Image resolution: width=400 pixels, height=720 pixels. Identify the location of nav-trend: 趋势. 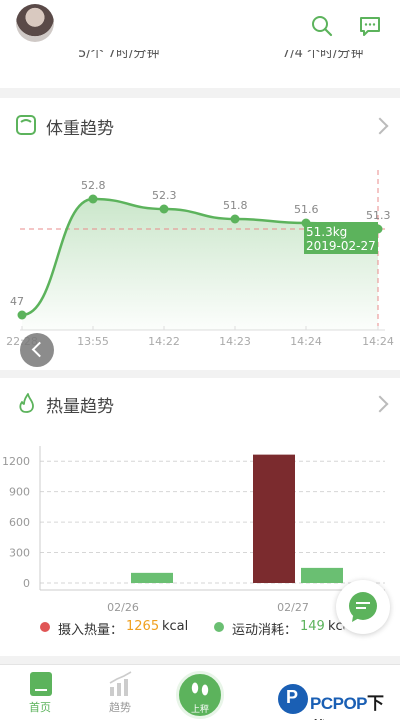
(120, 692).